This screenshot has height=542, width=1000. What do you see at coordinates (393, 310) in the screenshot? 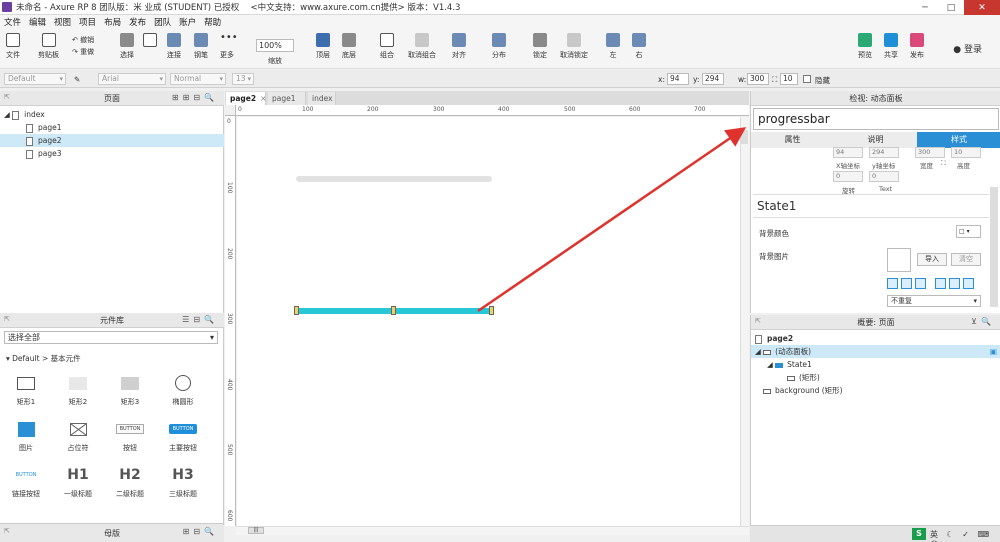
I see `resize-handle-middle` at bounding box center [393, 310].